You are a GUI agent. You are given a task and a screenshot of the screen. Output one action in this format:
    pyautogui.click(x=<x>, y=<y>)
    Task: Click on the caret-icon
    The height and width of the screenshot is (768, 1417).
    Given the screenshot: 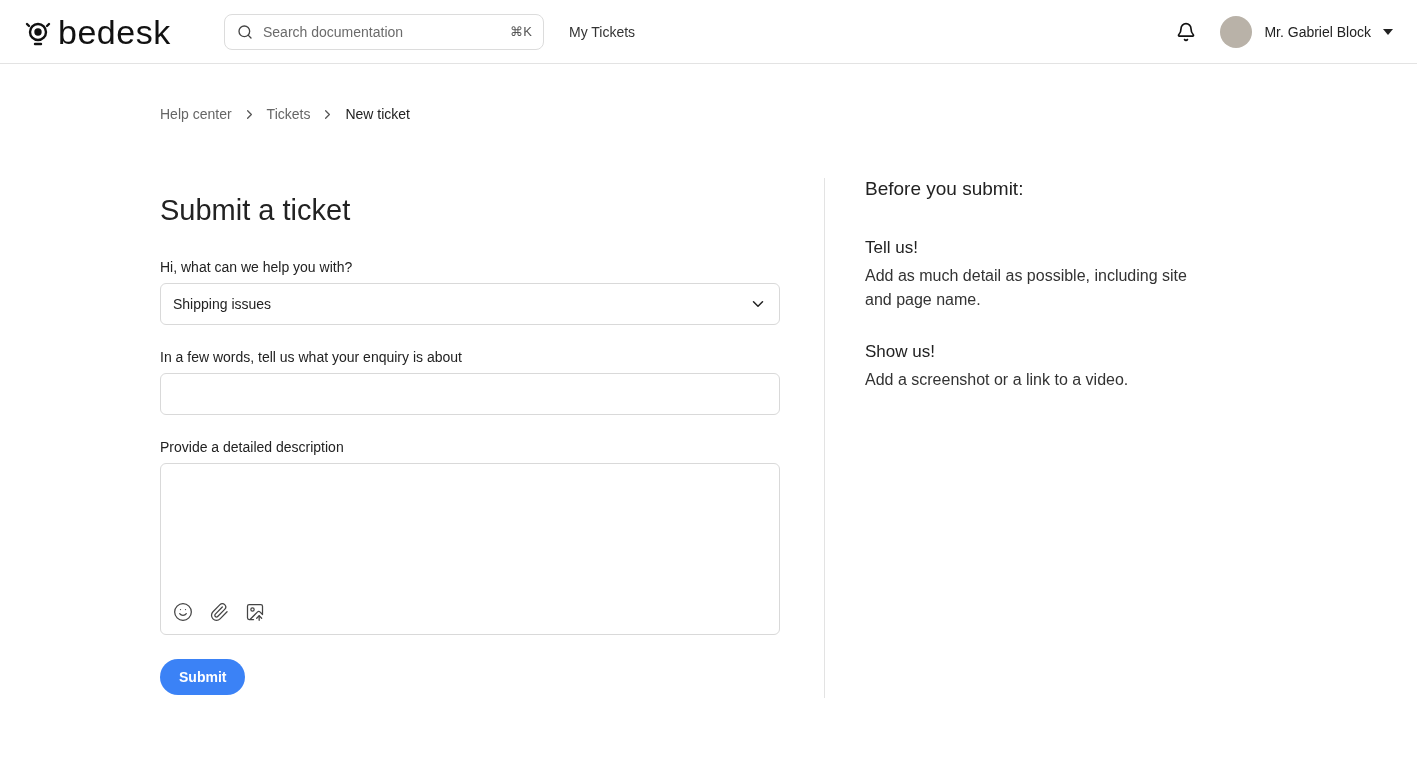 What is the action you would take?
    pyautogui.click(x=1388, y=31)
    